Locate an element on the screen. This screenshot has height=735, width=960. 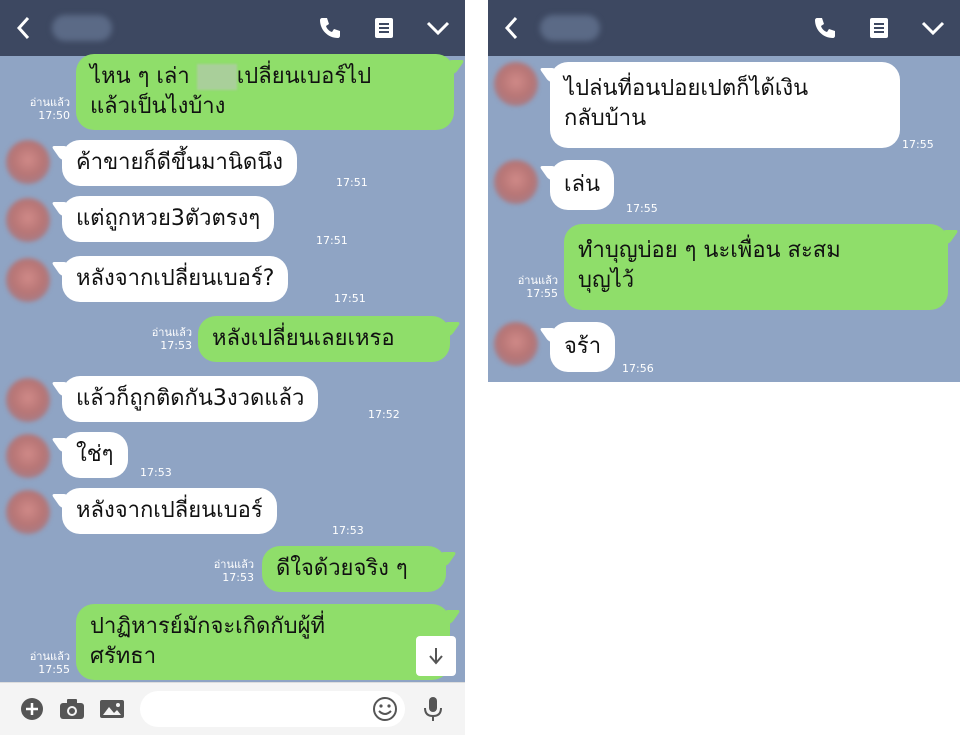
gallery-button is located at coordinates (112, 709).